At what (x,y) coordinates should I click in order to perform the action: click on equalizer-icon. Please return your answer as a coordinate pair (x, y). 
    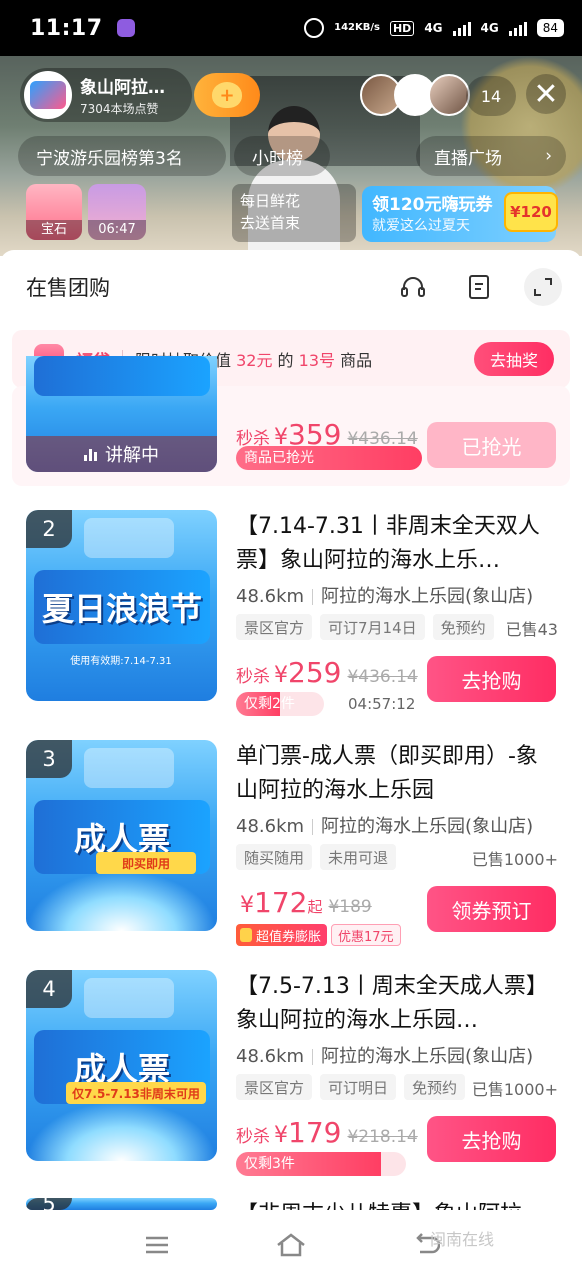
    Looking at the image, I should click on (90, 454).